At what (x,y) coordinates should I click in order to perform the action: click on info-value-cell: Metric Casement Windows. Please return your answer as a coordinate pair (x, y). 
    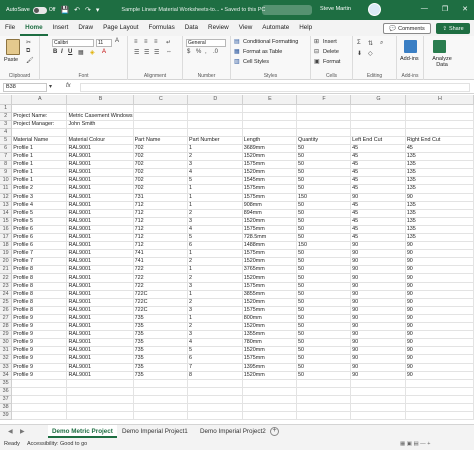
    Looking at the image, I should click on (100, 116).